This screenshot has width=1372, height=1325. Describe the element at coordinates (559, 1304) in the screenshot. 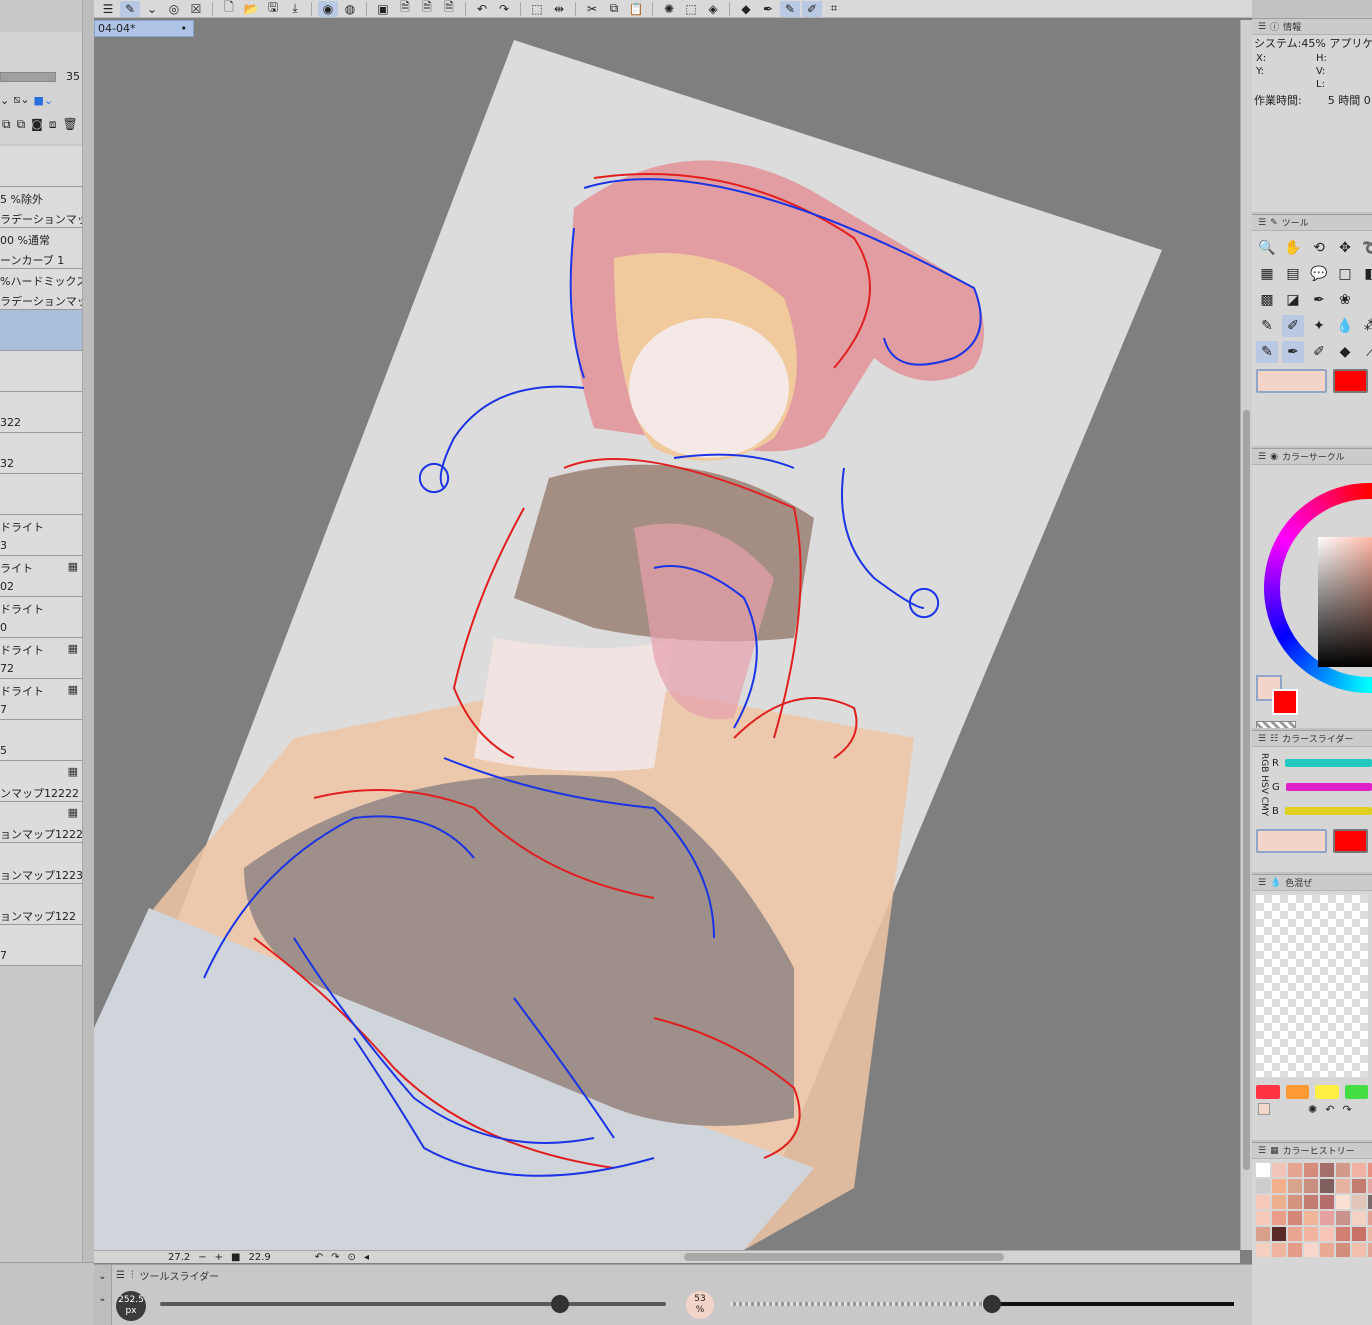

I see `brush-size-knob` at that location.